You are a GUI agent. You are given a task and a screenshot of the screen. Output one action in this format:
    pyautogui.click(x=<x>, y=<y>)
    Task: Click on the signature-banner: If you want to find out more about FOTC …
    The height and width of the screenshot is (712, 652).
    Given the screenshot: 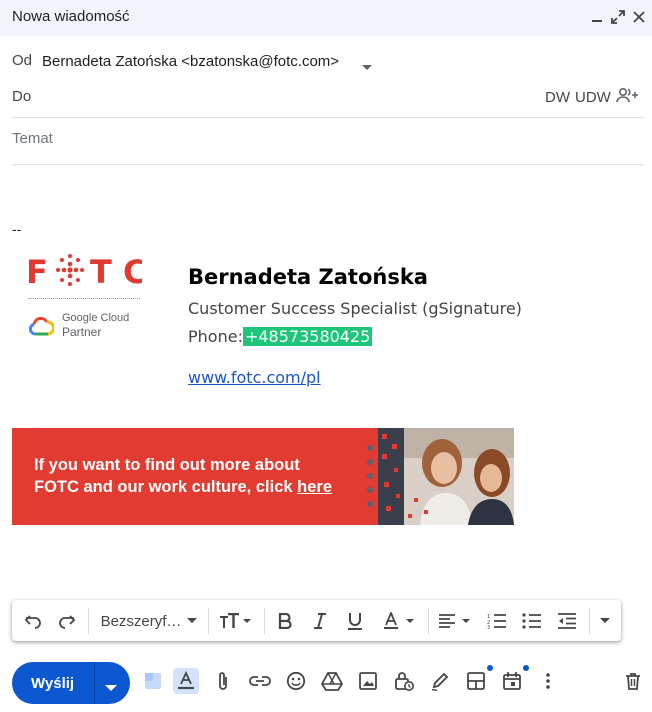 What is the action you would take?
    pyautogui.click(x=263, y=476)
    